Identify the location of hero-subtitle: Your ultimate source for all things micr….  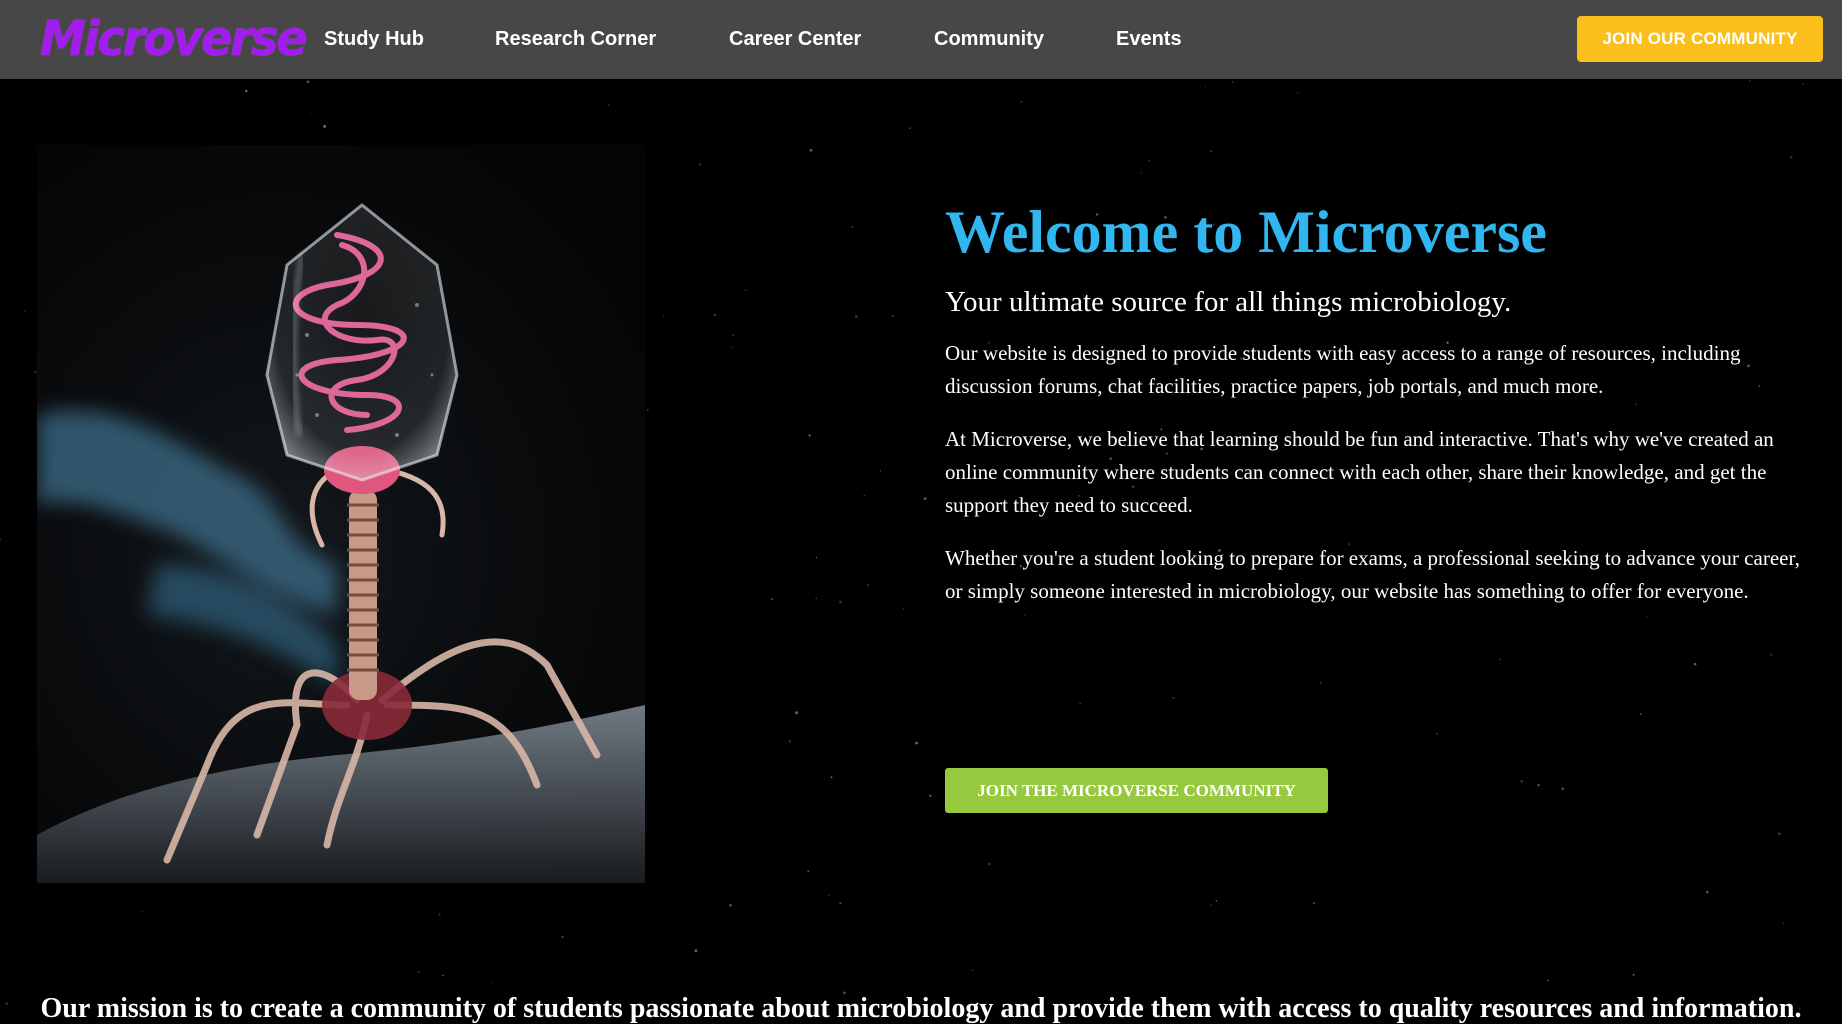
(1228, 302).